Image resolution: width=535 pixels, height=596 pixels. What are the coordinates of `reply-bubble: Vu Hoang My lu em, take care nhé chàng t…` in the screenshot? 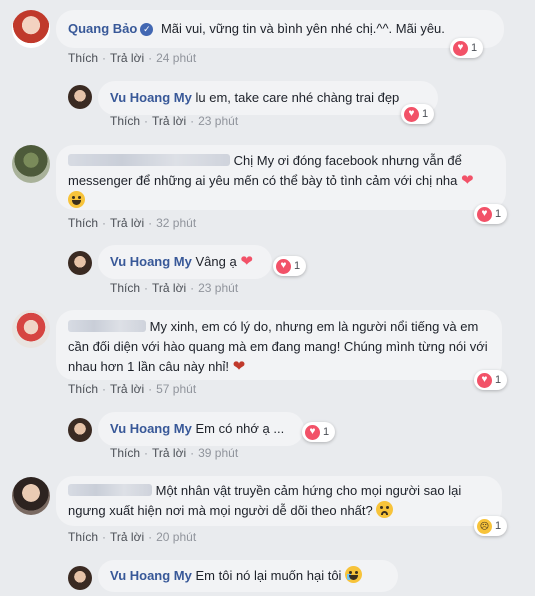 It's located at (268, 98).